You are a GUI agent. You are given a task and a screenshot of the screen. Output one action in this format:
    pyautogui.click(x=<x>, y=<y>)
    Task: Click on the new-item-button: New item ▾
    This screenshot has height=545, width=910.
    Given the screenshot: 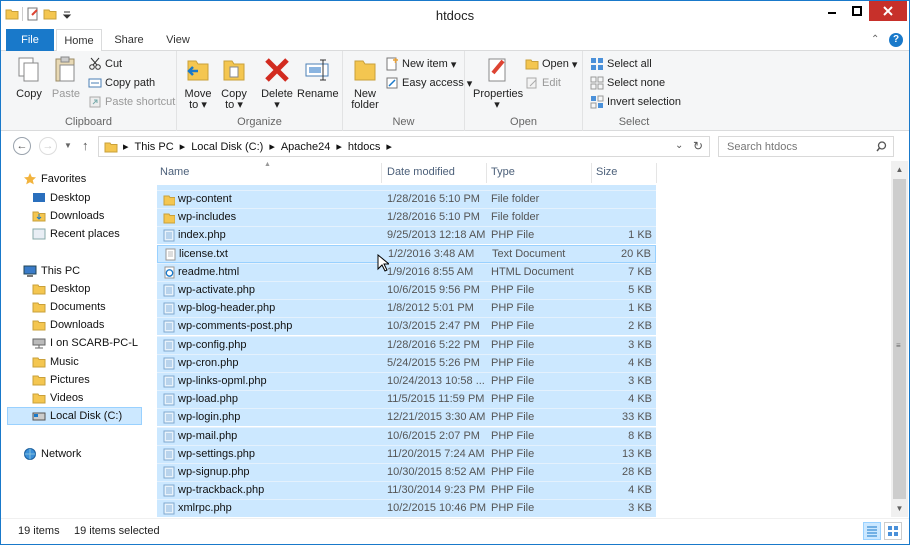 What is the action you would take?
    pyautogui.click(x=420, y=64)
    